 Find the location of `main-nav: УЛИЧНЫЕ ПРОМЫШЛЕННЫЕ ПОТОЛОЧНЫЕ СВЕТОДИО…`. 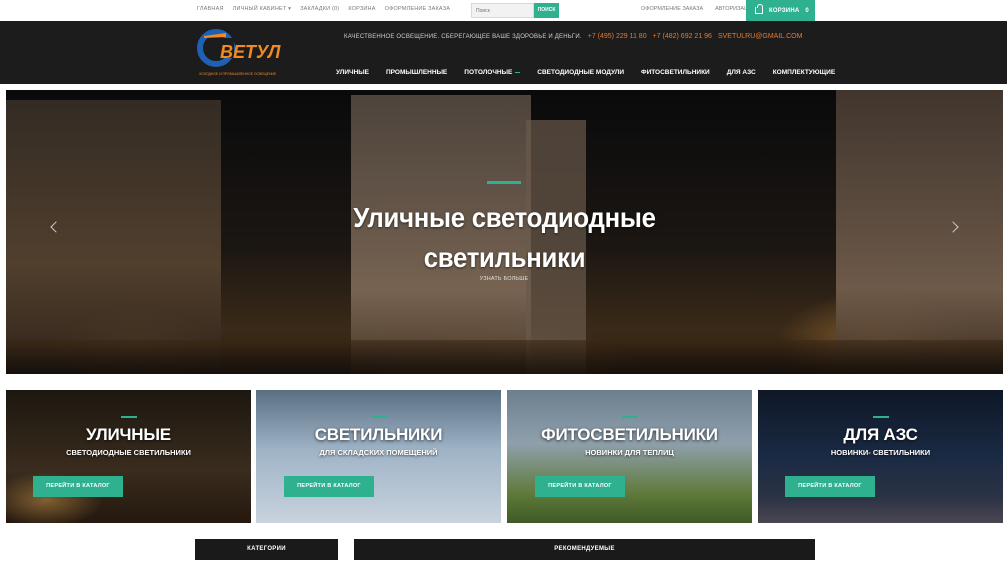

main-nav: УЛИЧНЫЕ ПРОМЫШЛЕННЫЕ ПОТОЛОЧНЫЕ СВЕТОДИО… is located at coordinates (594, 72).